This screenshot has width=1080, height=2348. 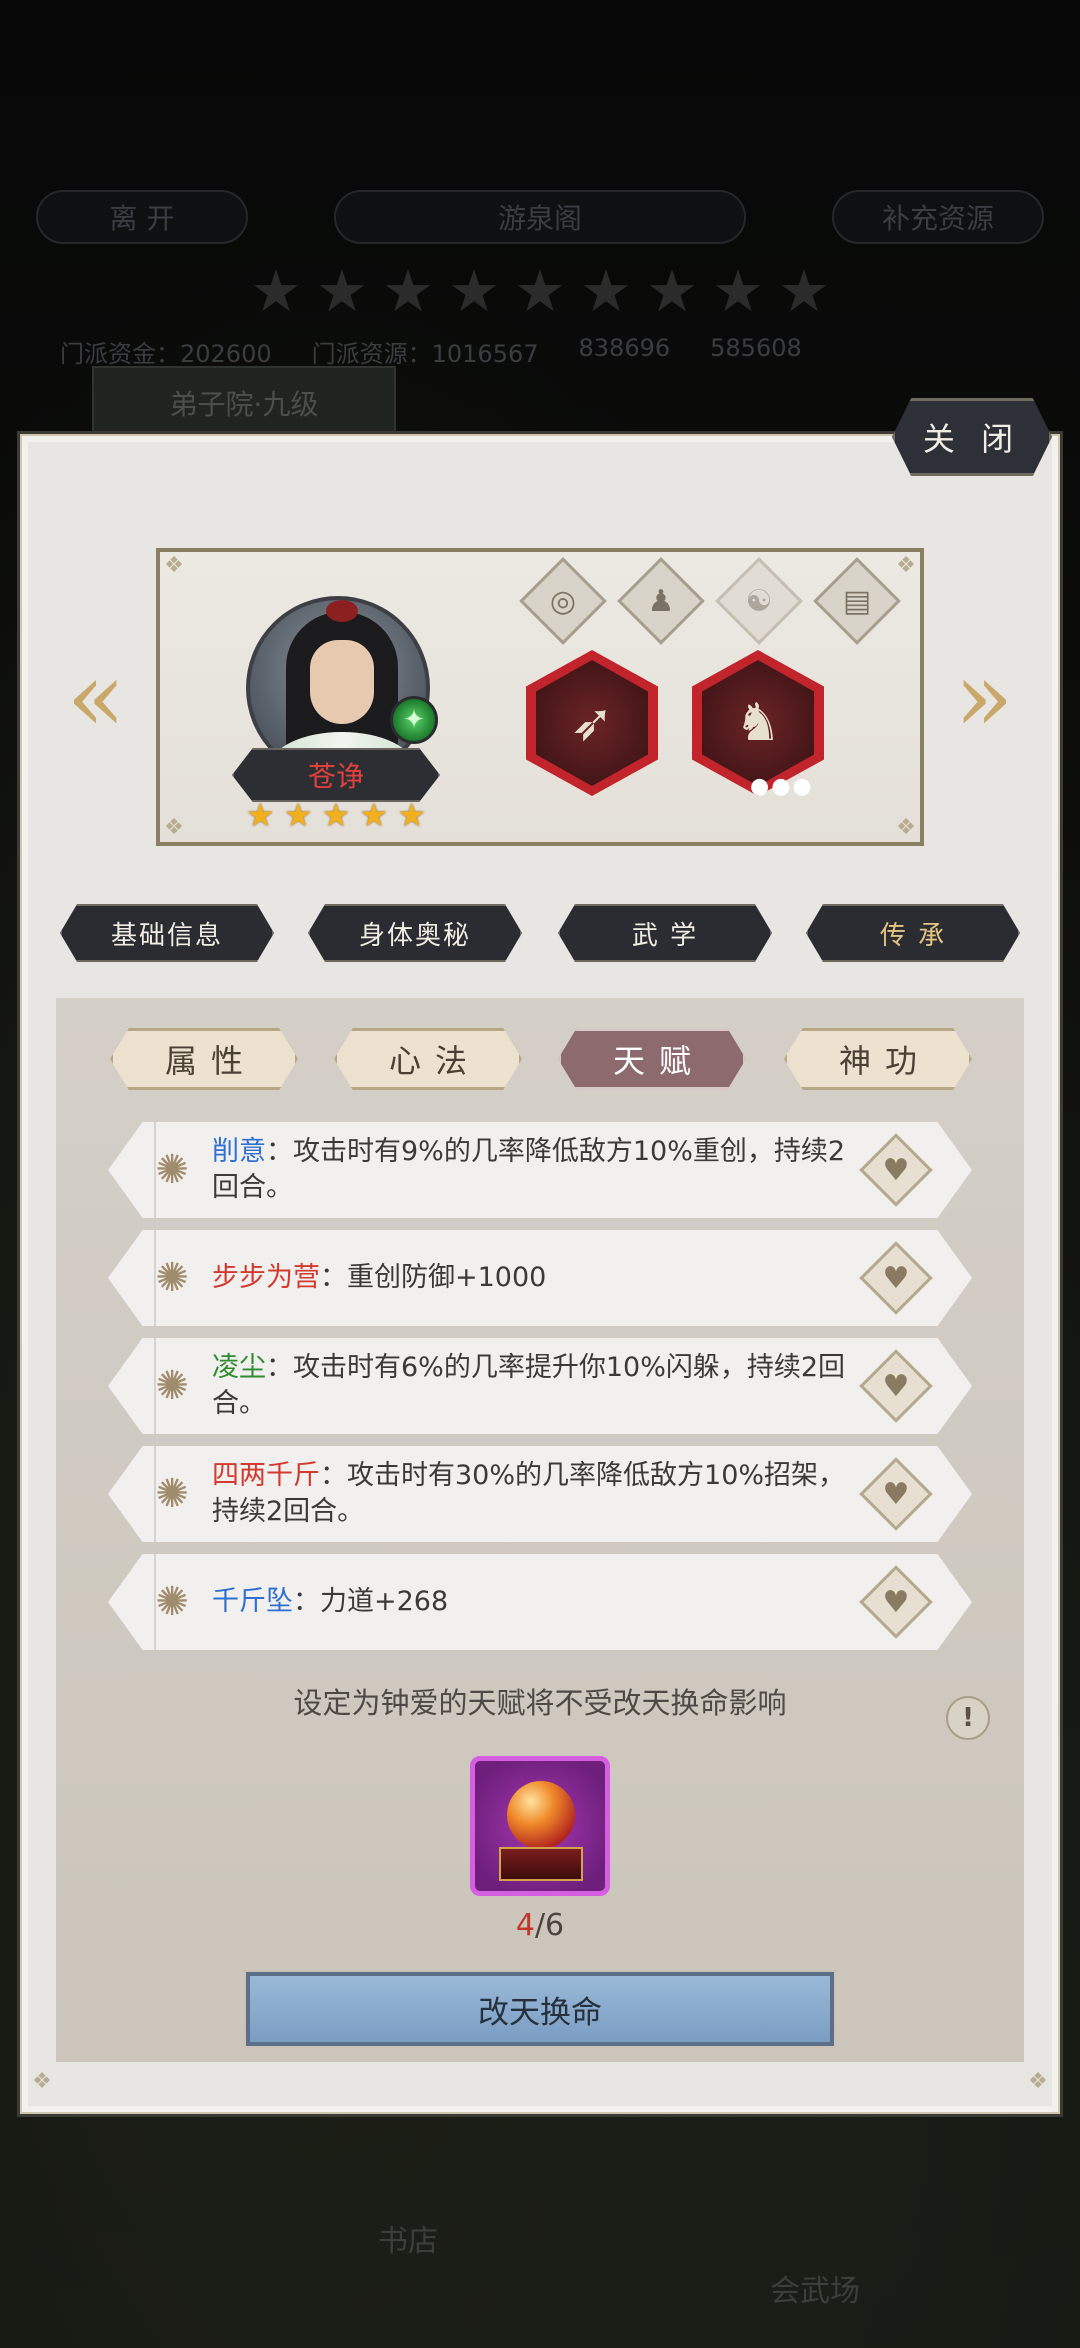 I want to click on more-dots-icon: ●●●, so click(x=782, y=786).